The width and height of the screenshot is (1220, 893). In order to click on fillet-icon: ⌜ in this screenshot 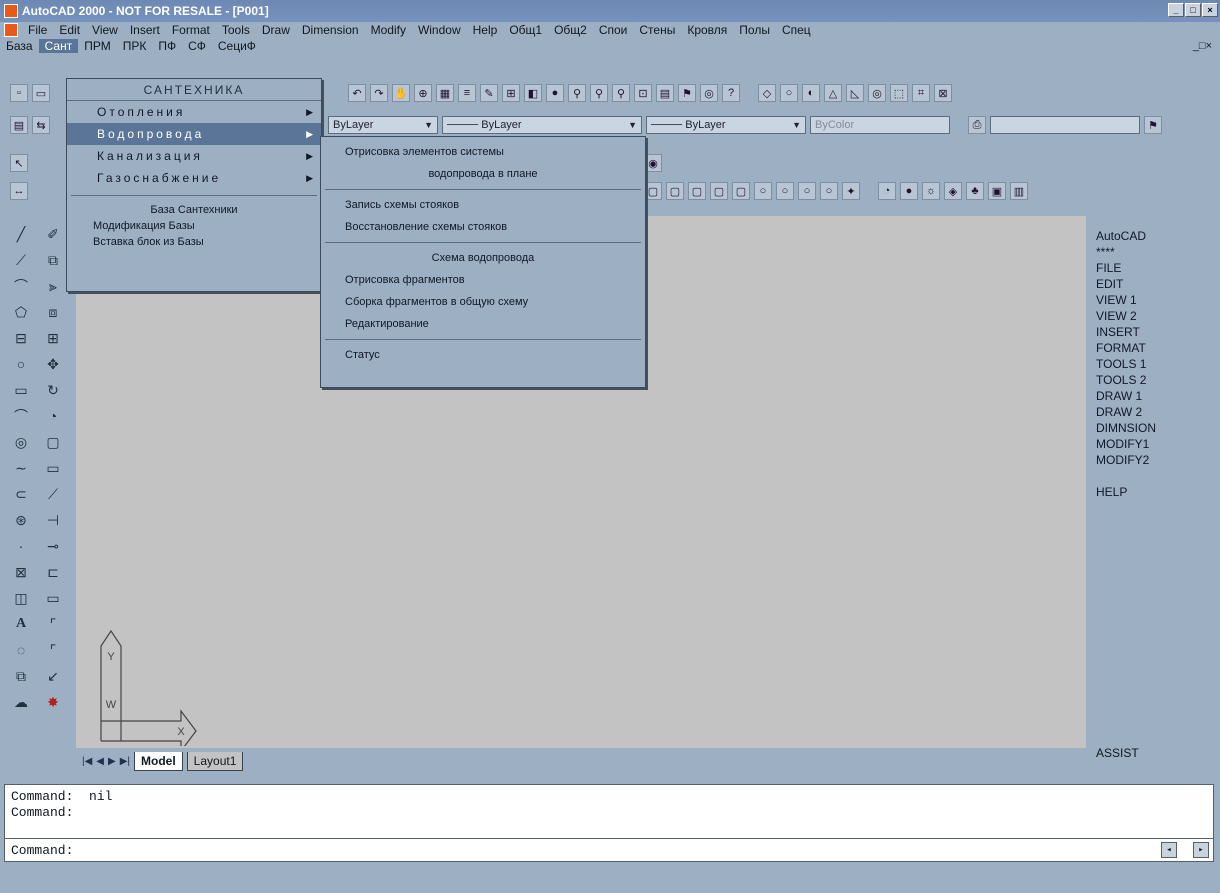, I will do `click(53, 624)`.